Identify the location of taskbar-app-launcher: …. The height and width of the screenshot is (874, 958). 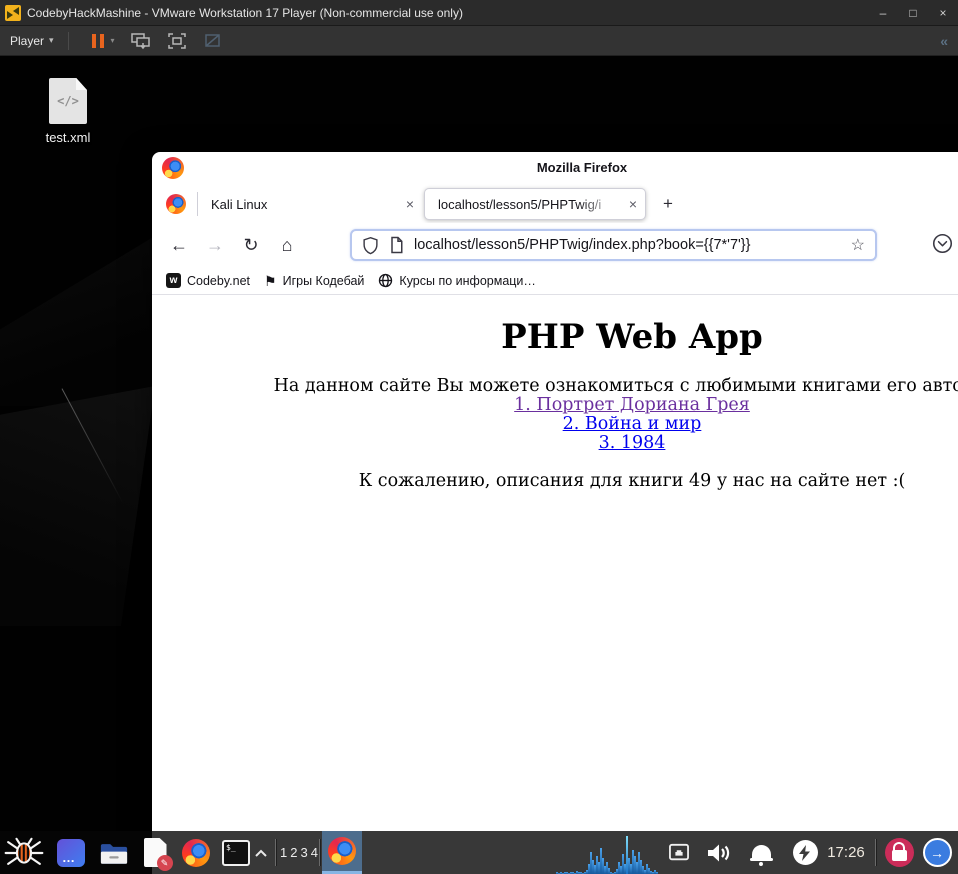
(71, 852).